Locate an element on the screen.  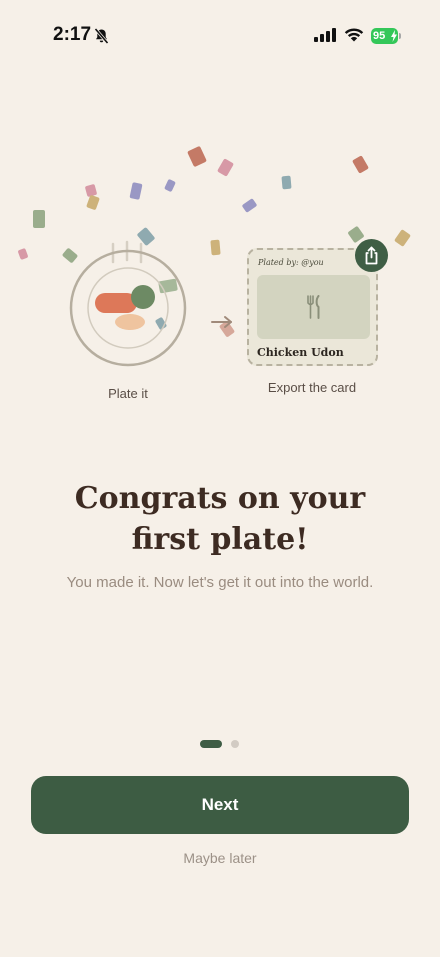
page-indicator-inactive is located at coordinates (235, 744).